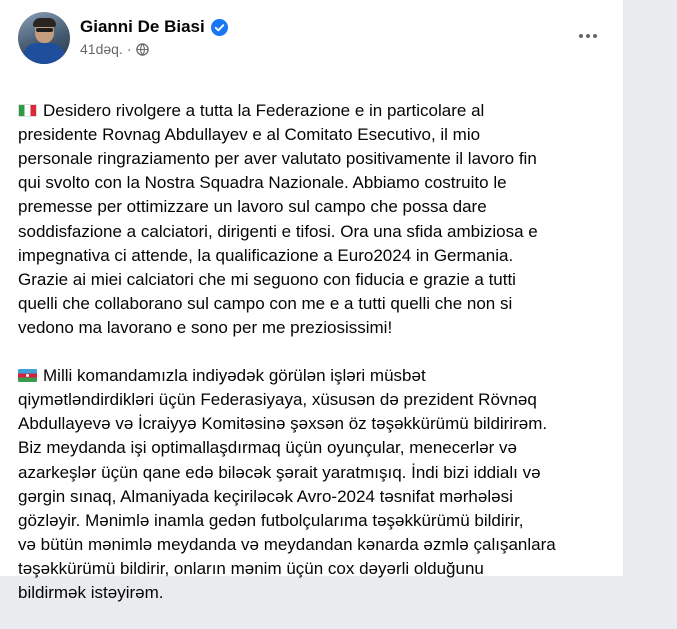  I want to click on author-row: Gianni De Biasi, so click(154, 27).